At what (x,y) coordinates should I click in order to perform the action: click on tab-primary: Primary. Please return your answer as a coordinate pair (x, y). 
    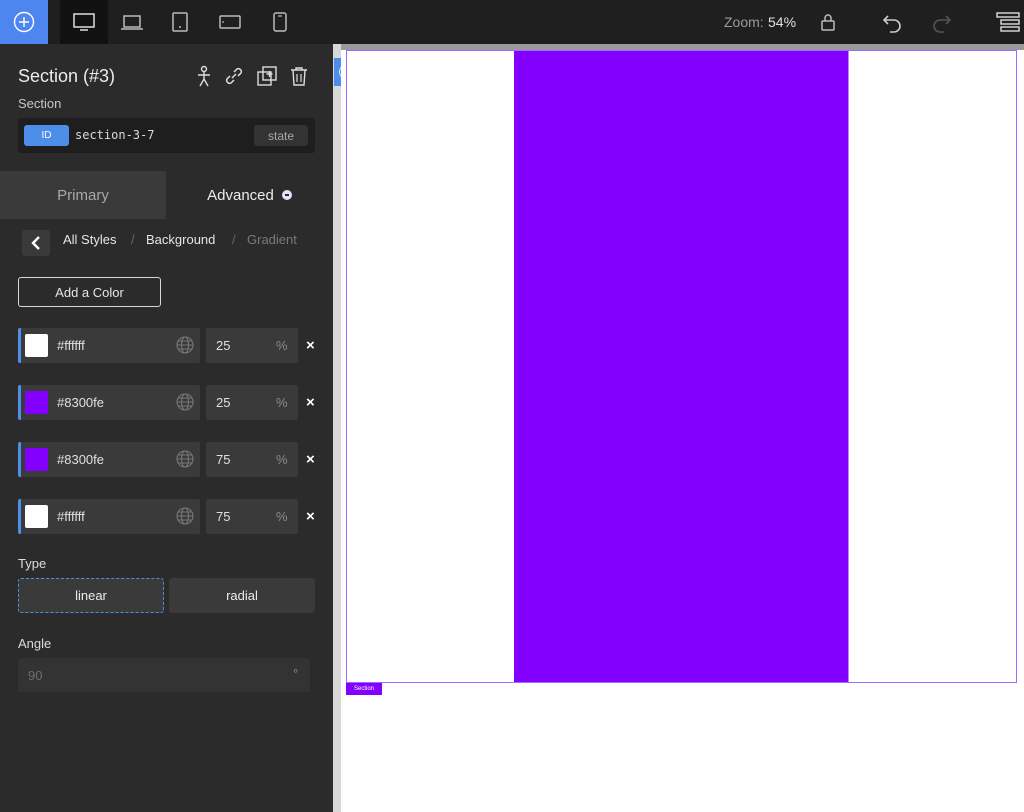
    Looking at the image, I should click on (83, 195).